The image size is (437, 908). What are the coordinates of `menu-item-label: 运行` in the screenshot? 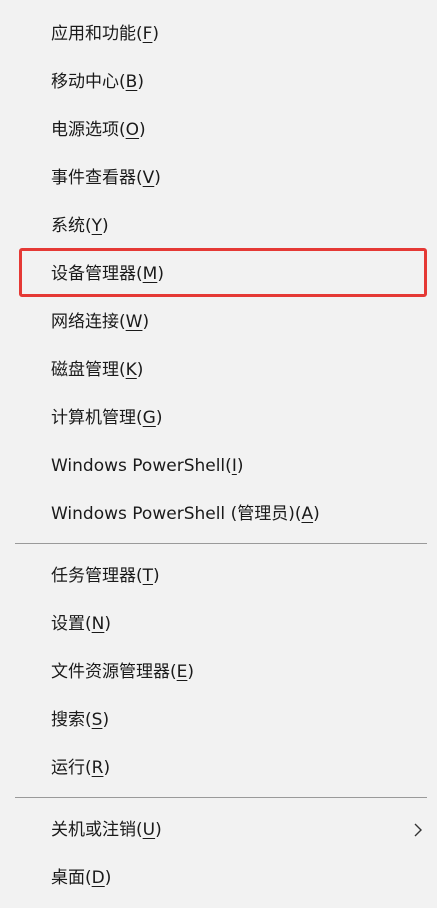 It's located at (68, 768).